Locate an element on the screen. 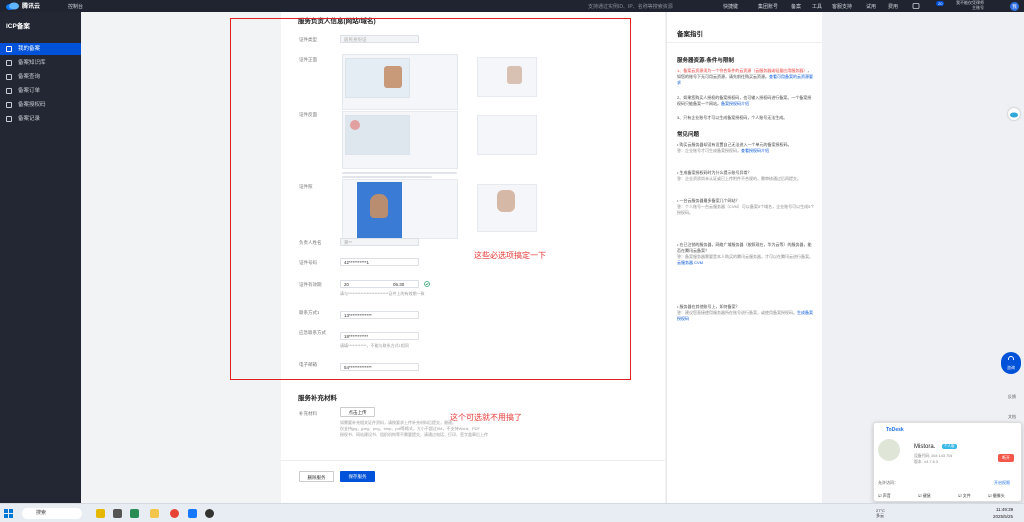 This screenshot has width=1024, height=522. todesk-option-sound: ☑ 声音 is located at coordinates (884, 496).